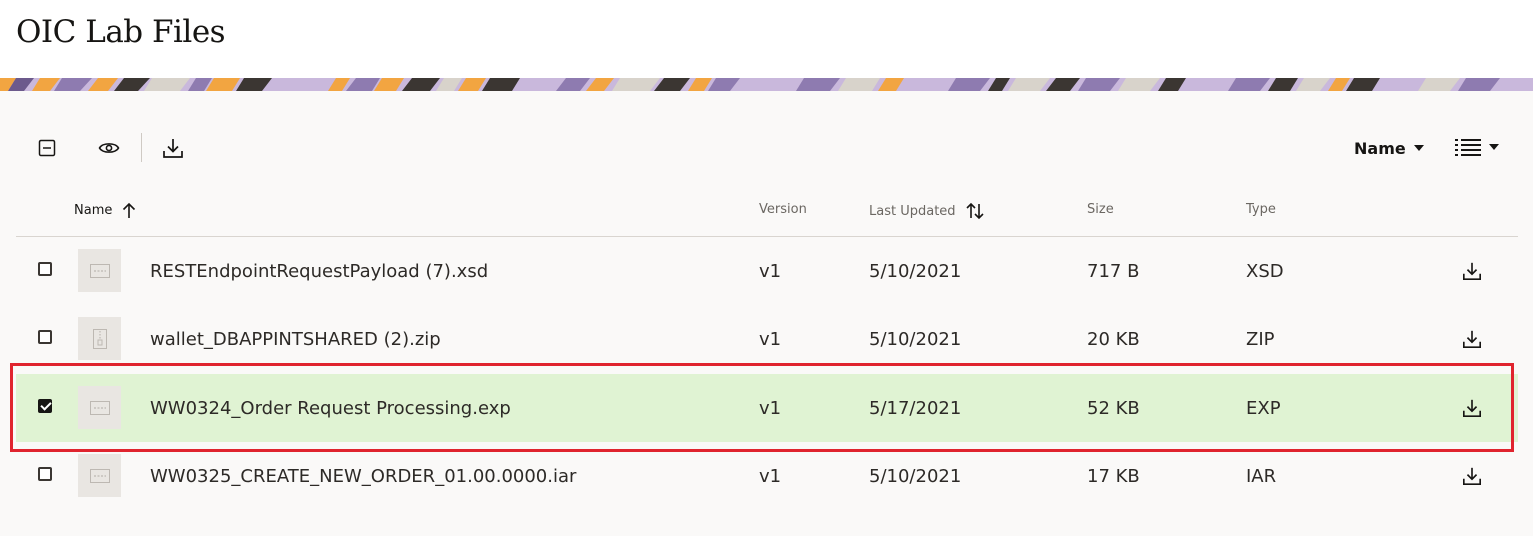  I want to click on select-all-button, so click(47, 148).